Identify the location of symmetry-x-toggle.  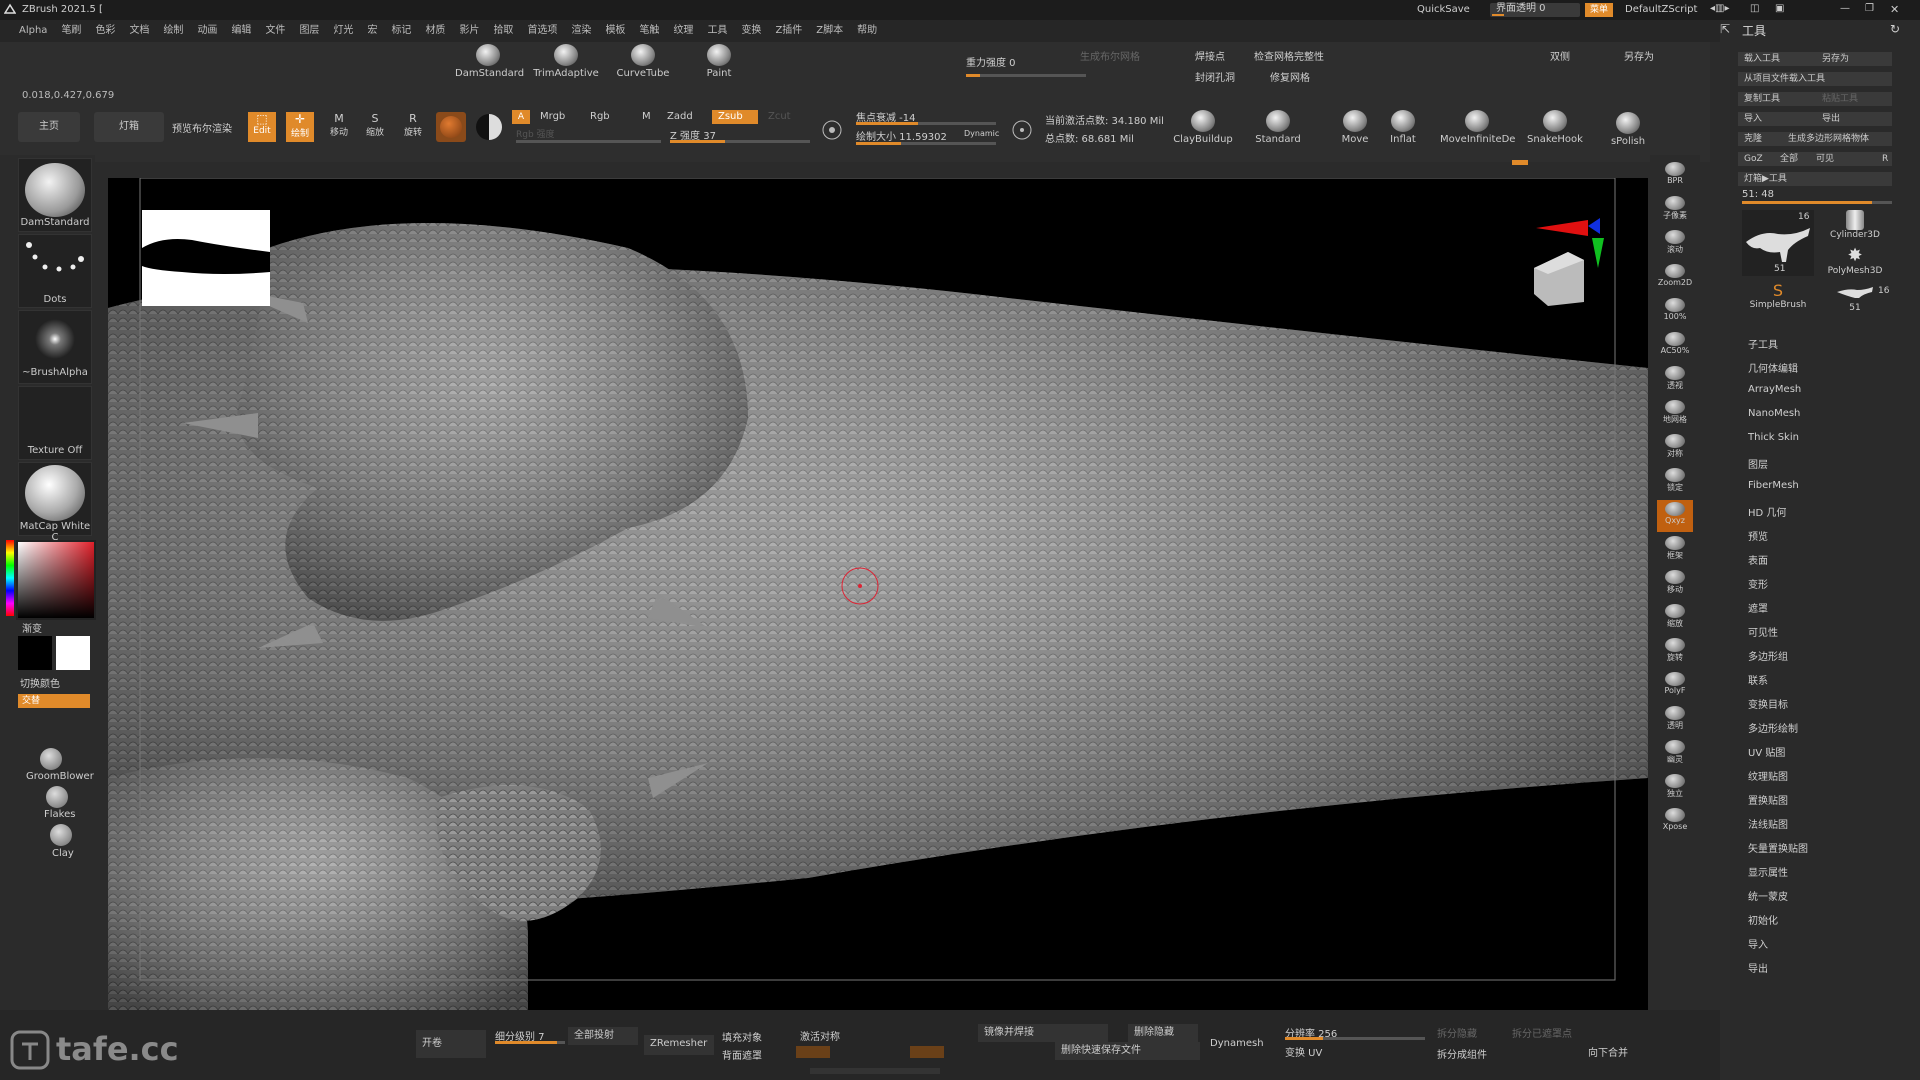
(813, 1052).